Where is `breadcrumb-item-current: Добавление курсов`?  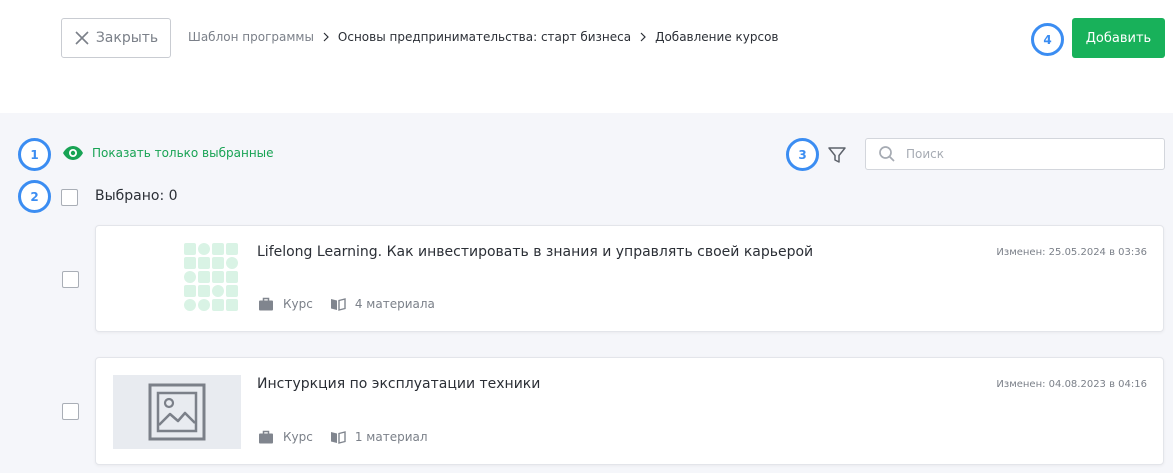
breadcrumb-item-current: Добавление курсов is located at coordinates (717, 37).